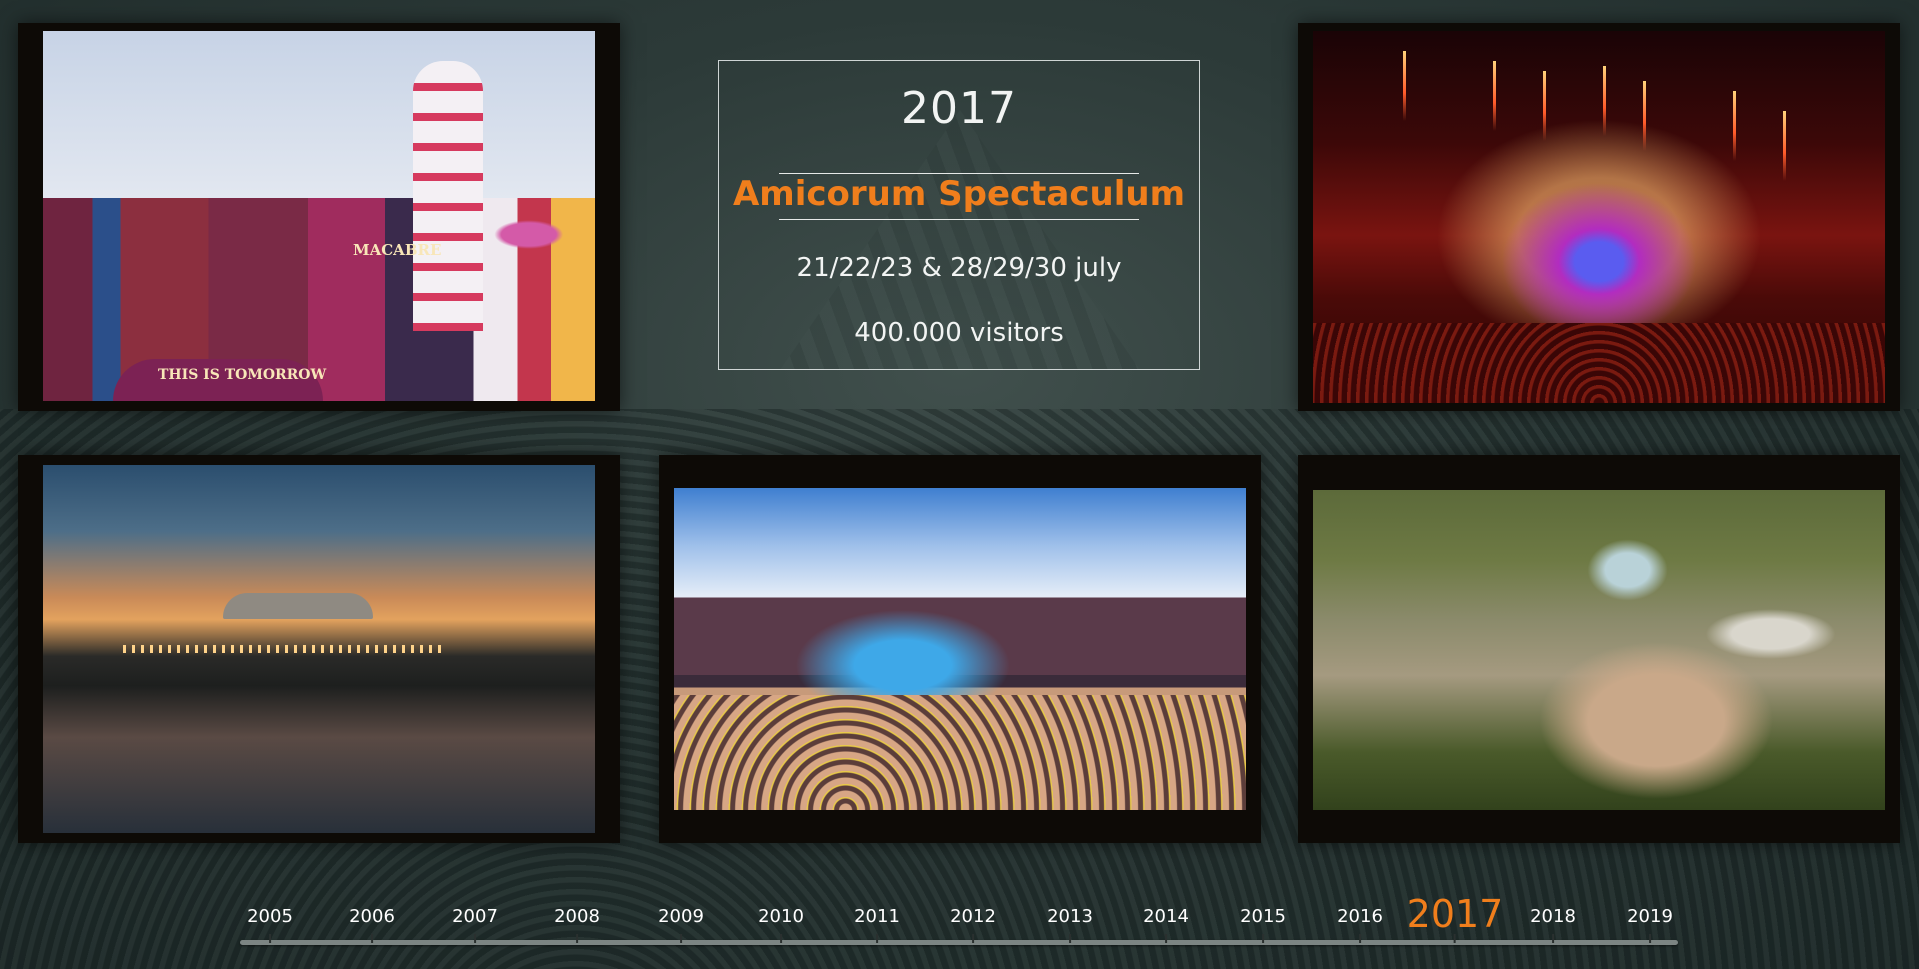 This screenshot has width=1919, height=969. Describe the element at coordinates (1070, 916) in the screenshot. I see `timeline-year-label: 2013` at that location.